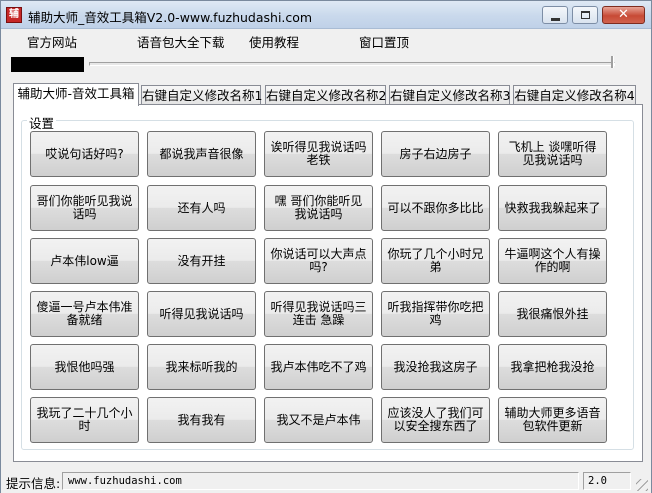 The width and height of the screenshot is (652, 493). What do you see at coordinates (201, 314) in the screenshot?
I see `sound-button: 听得见我说话吗` at bounding box center [201, 314].